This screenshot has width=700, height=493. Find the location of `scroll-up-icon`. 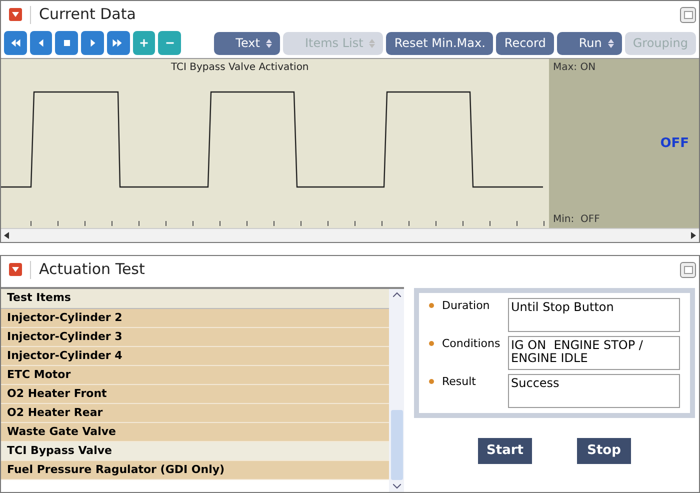

scroll-up-icon is located at coordinates (396, 294).